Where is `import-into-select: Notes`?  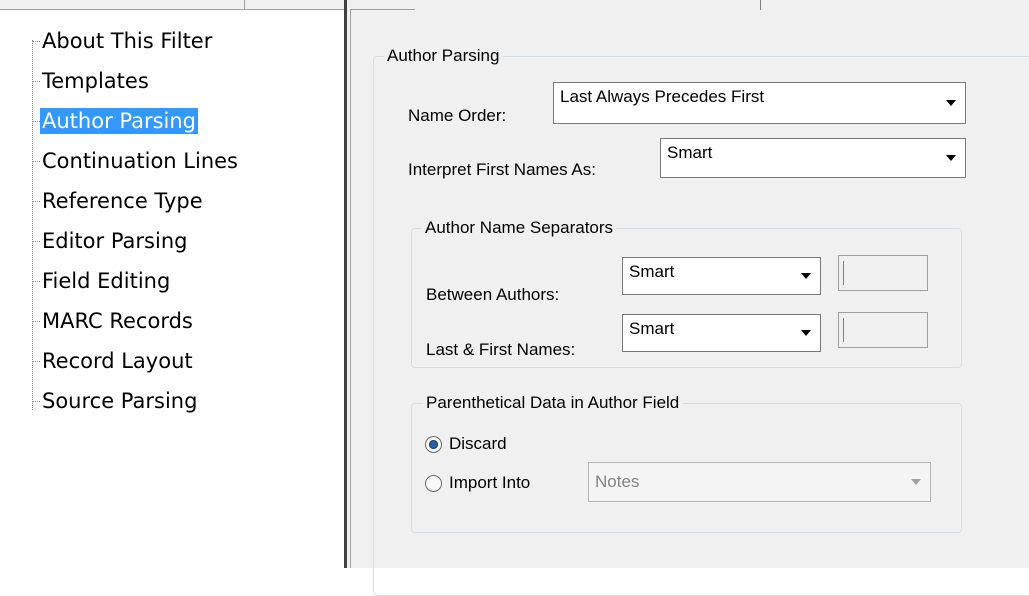
import-into-select: Notes is located at coordinates (759, 482).